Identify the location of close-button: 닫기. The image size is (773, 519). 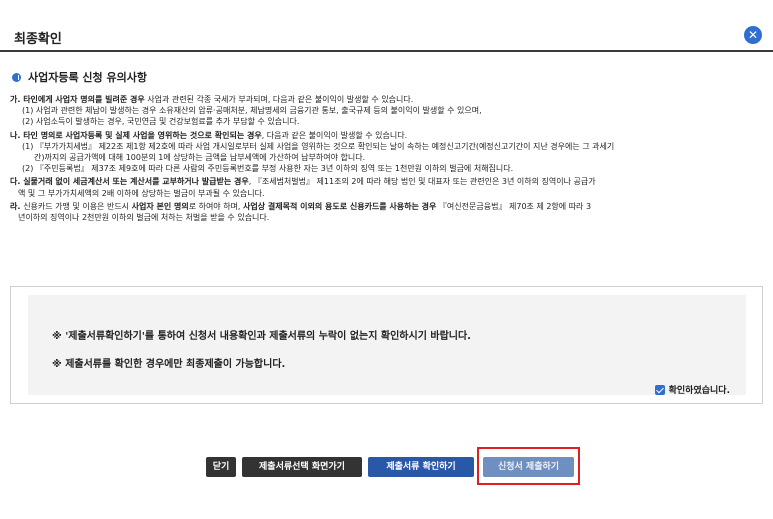
(221, 467).